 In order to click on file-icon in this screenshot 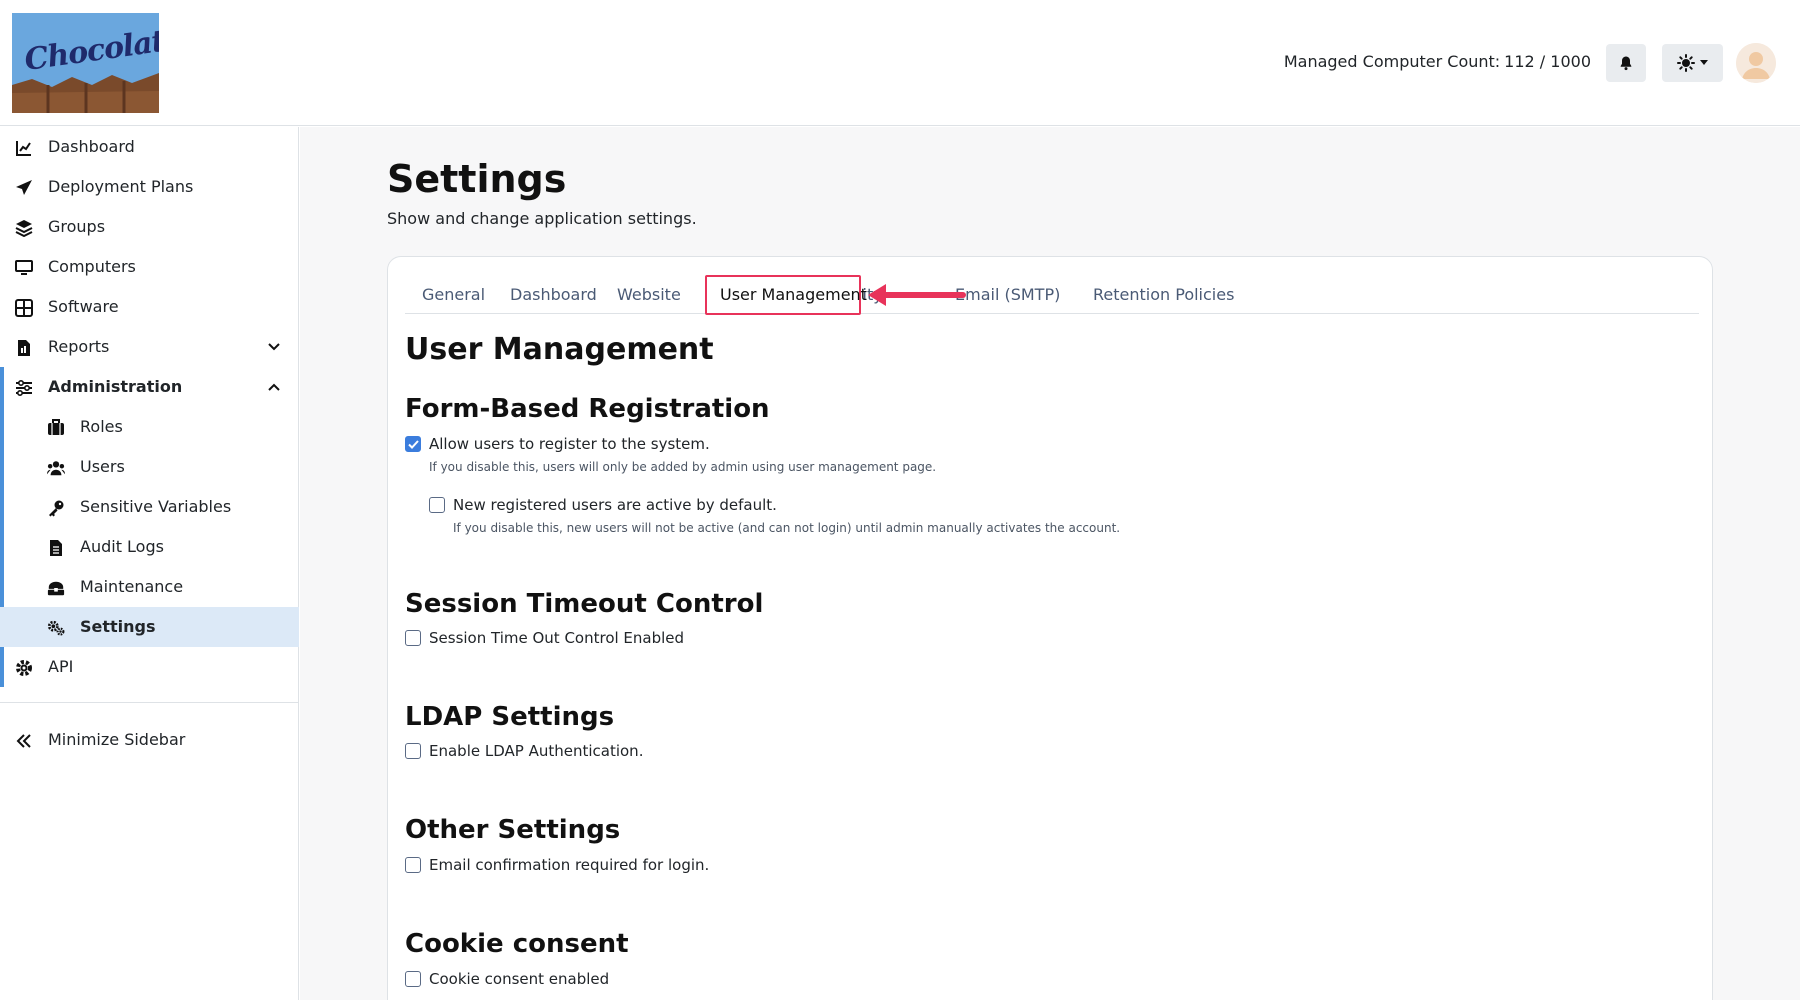, I will do `click(56, 548)`.